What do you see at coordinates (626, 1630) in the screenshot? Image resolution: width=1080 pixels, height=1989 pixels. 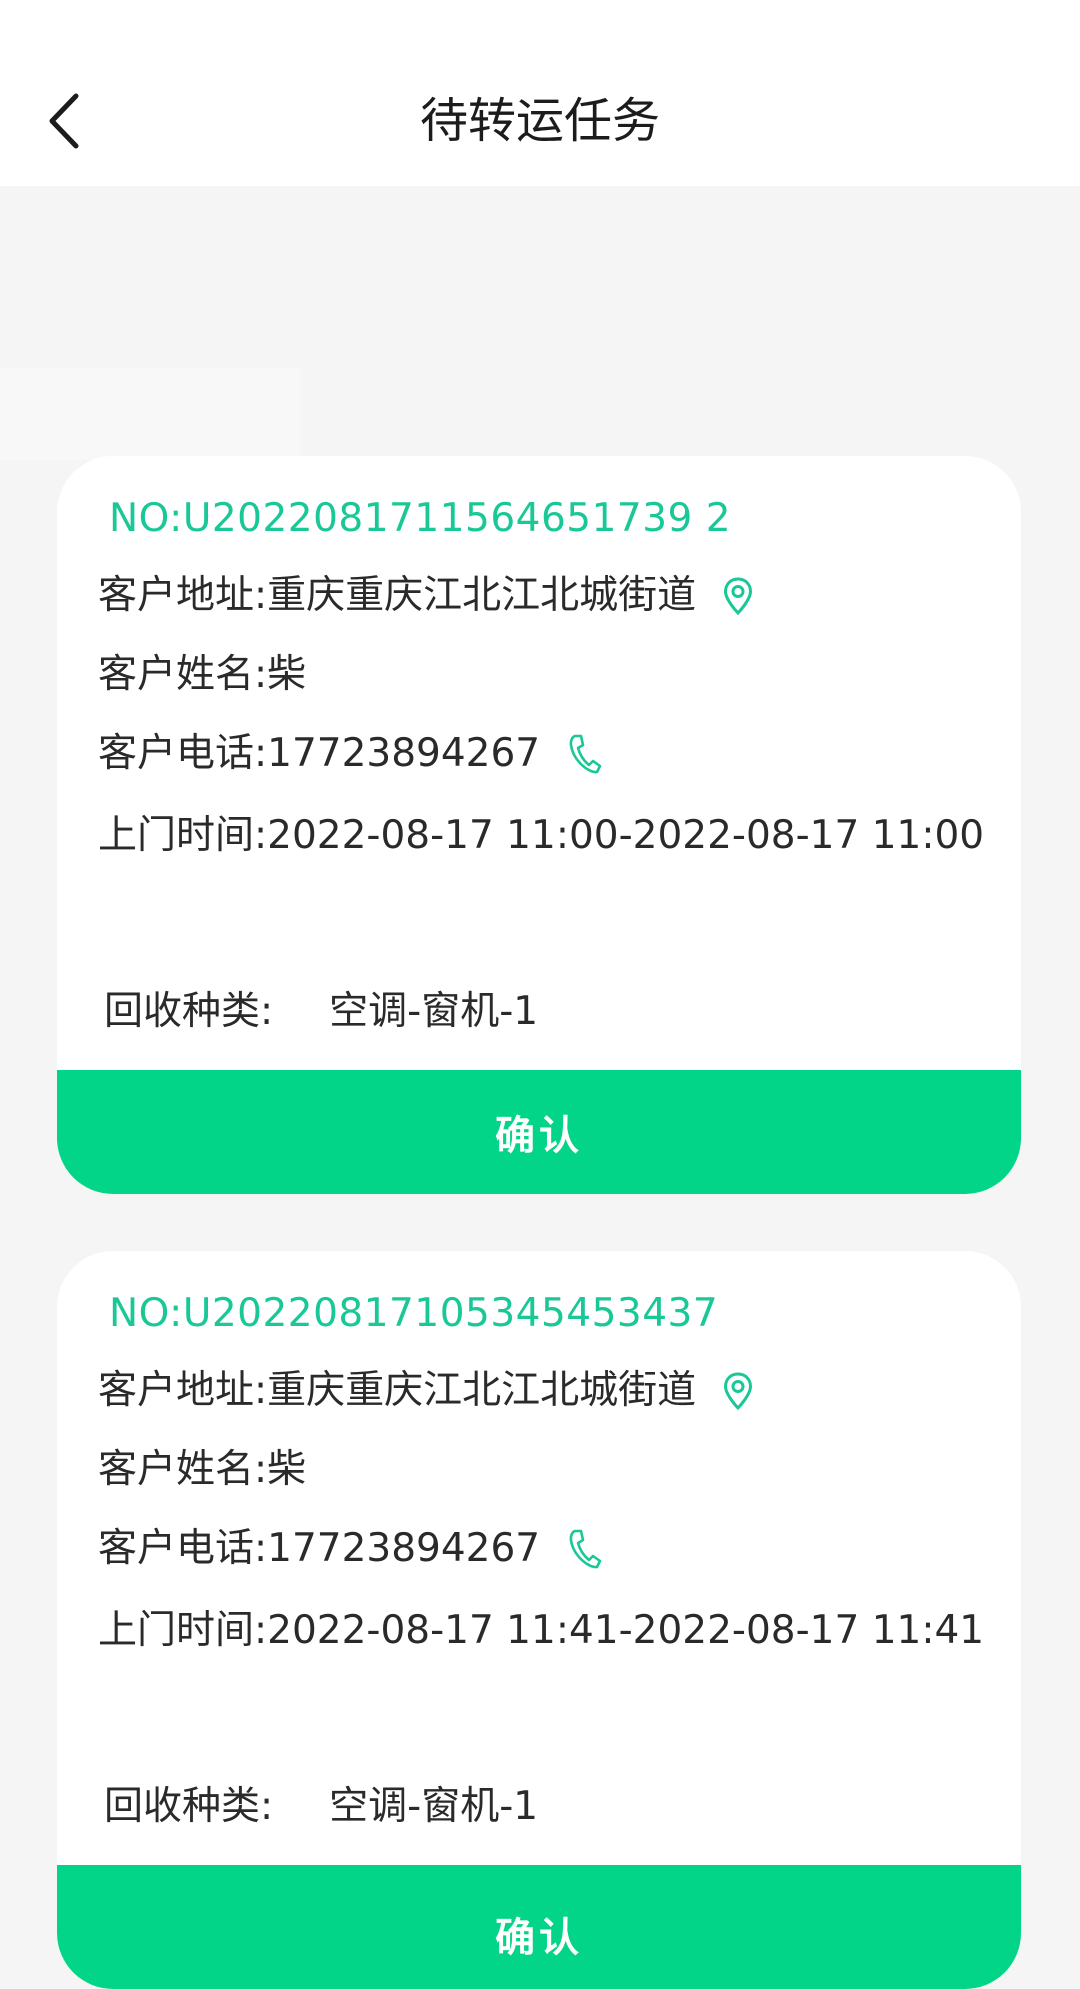 I see `visit-time-value: 2022-08-17 11:41-2022-08-17 11:41` at bounding box center [626, 1630].